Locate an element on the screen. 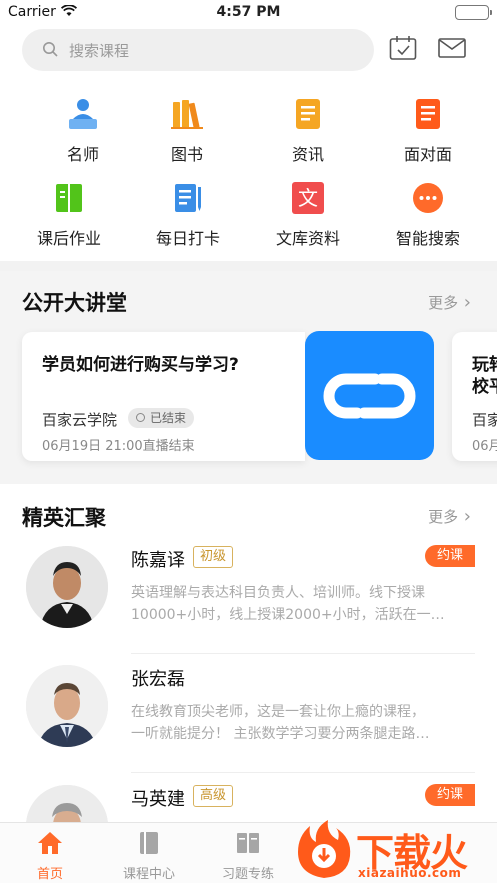 The image size is (497, 883). home-icon is located at coordinates (50, 845).